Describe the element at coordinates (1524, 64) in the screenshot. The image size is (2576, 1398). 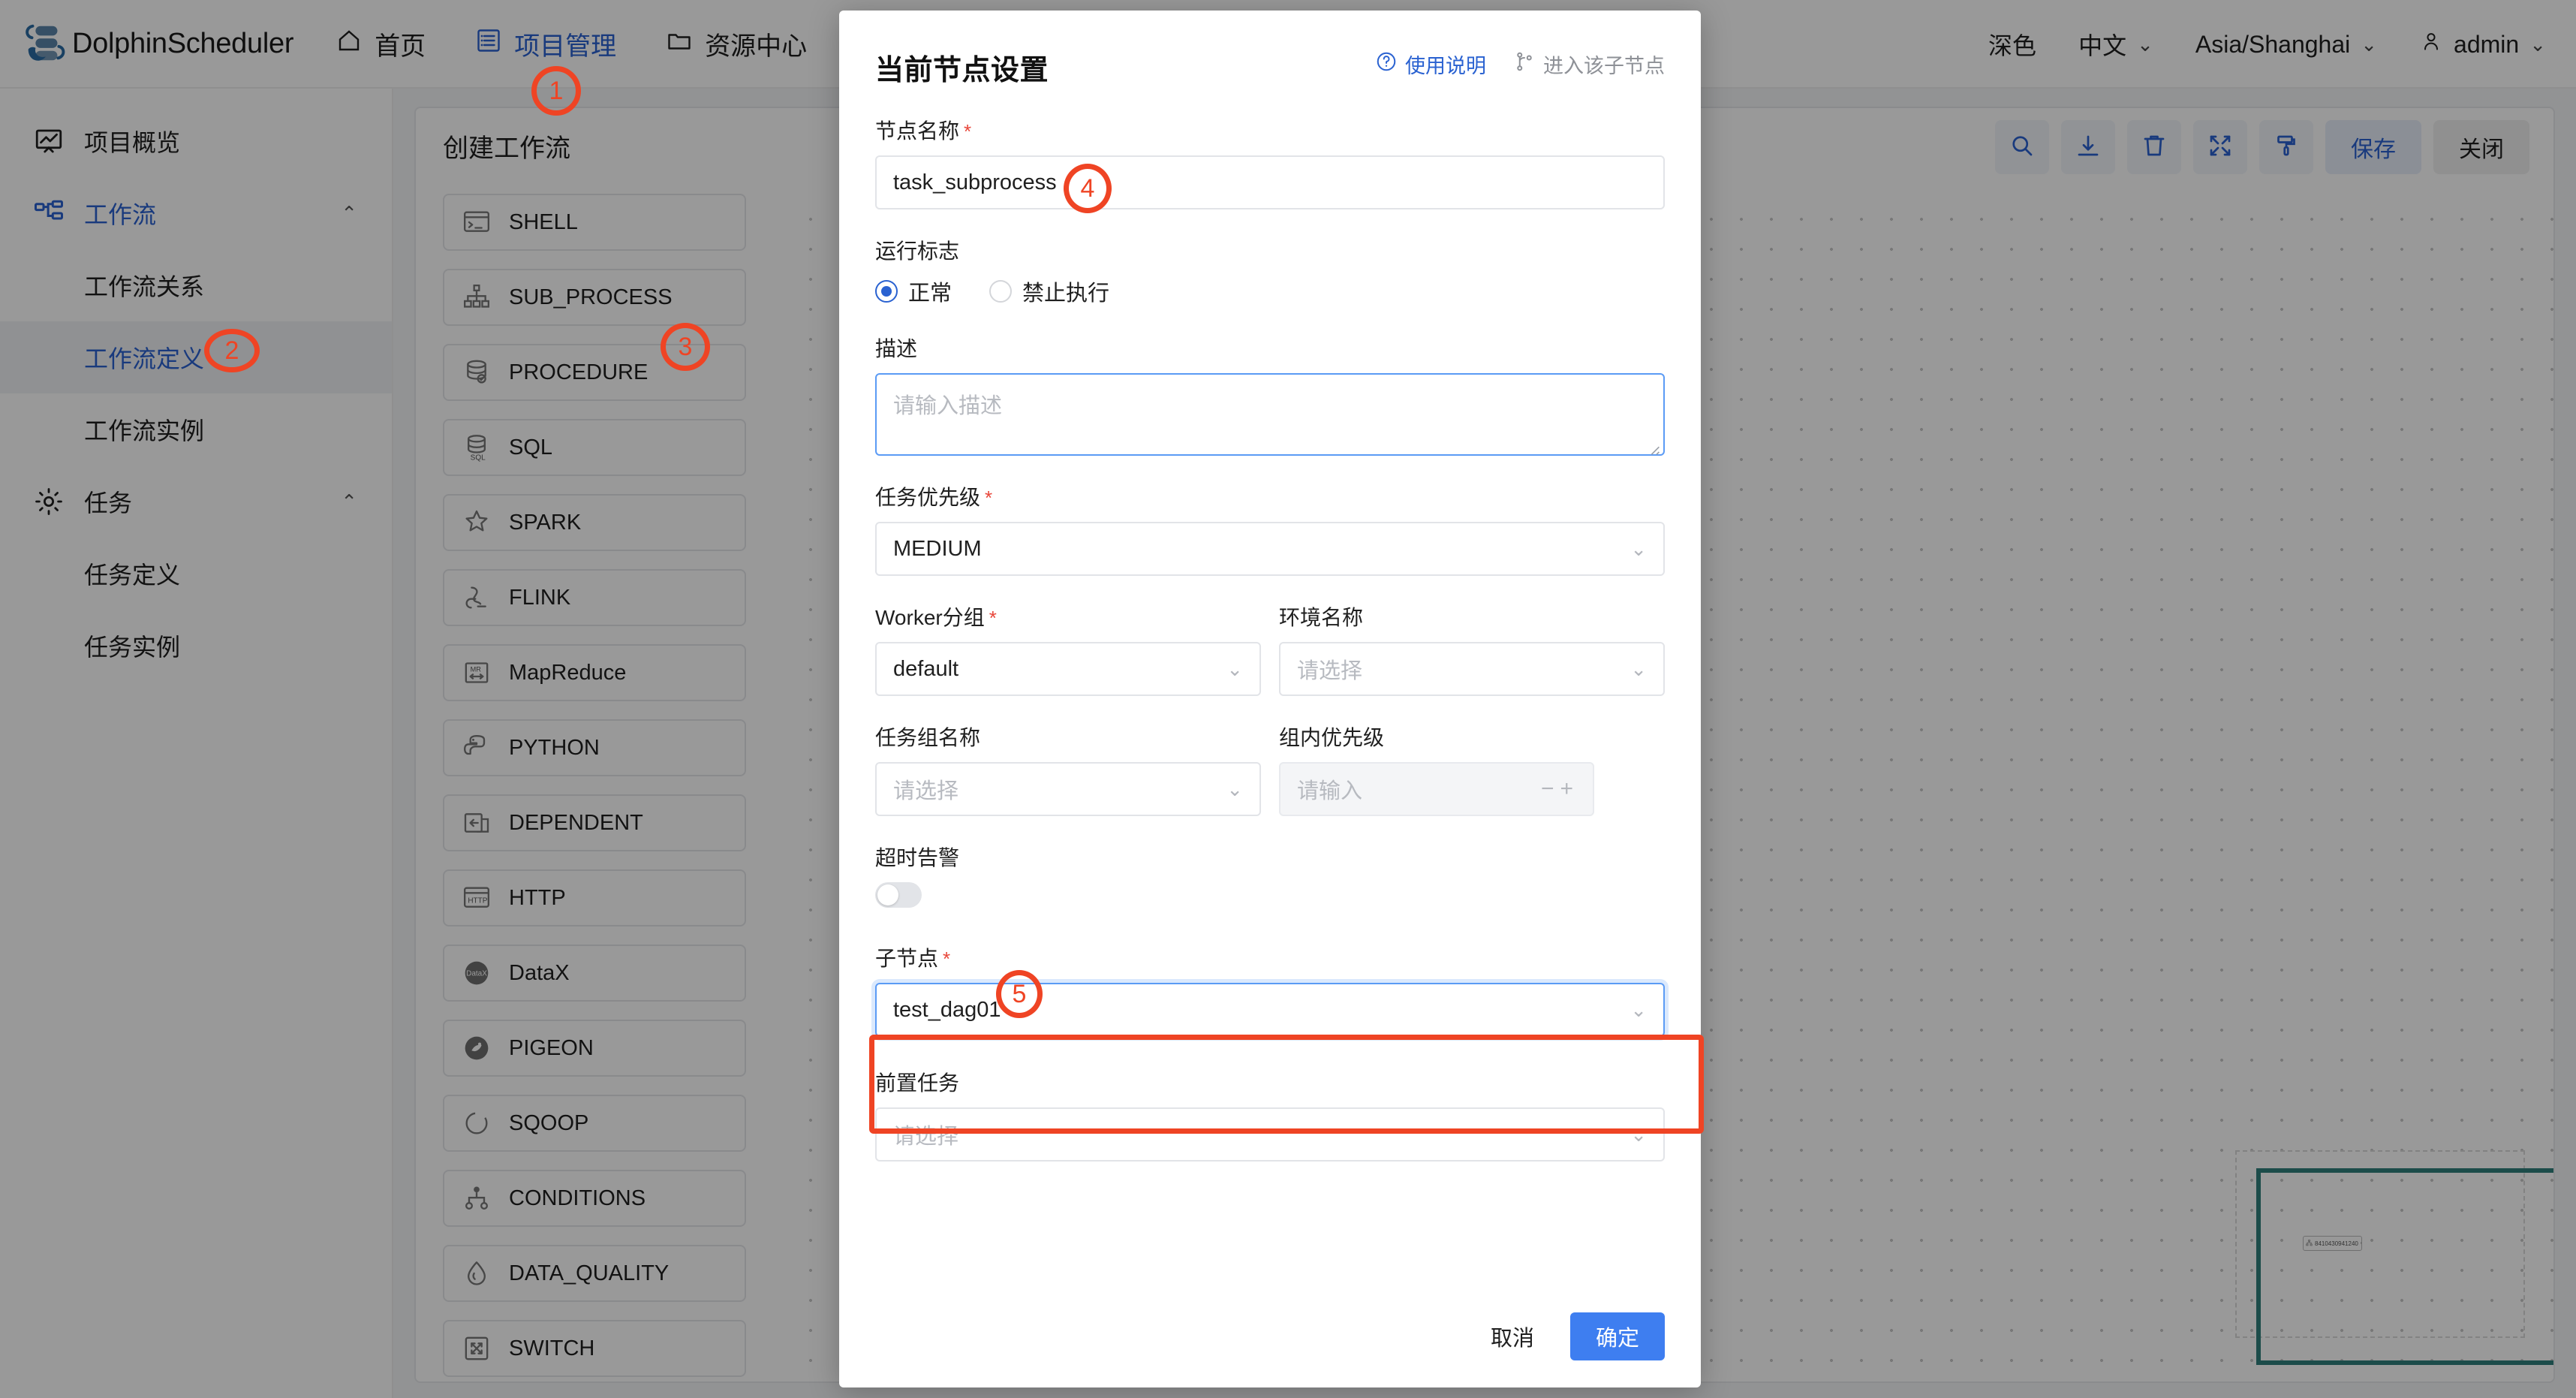
I see `branch-icon` at that location.